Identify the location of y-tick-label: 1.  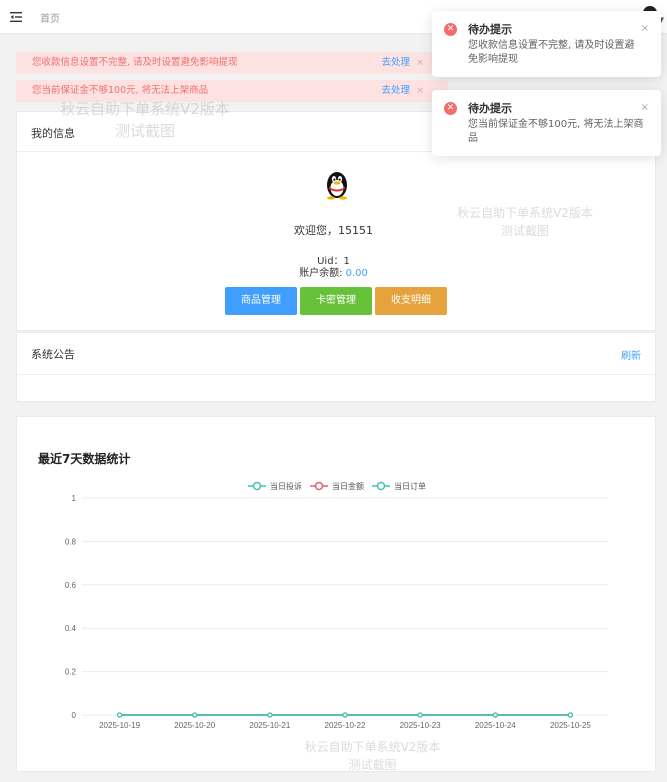
(74, 498).